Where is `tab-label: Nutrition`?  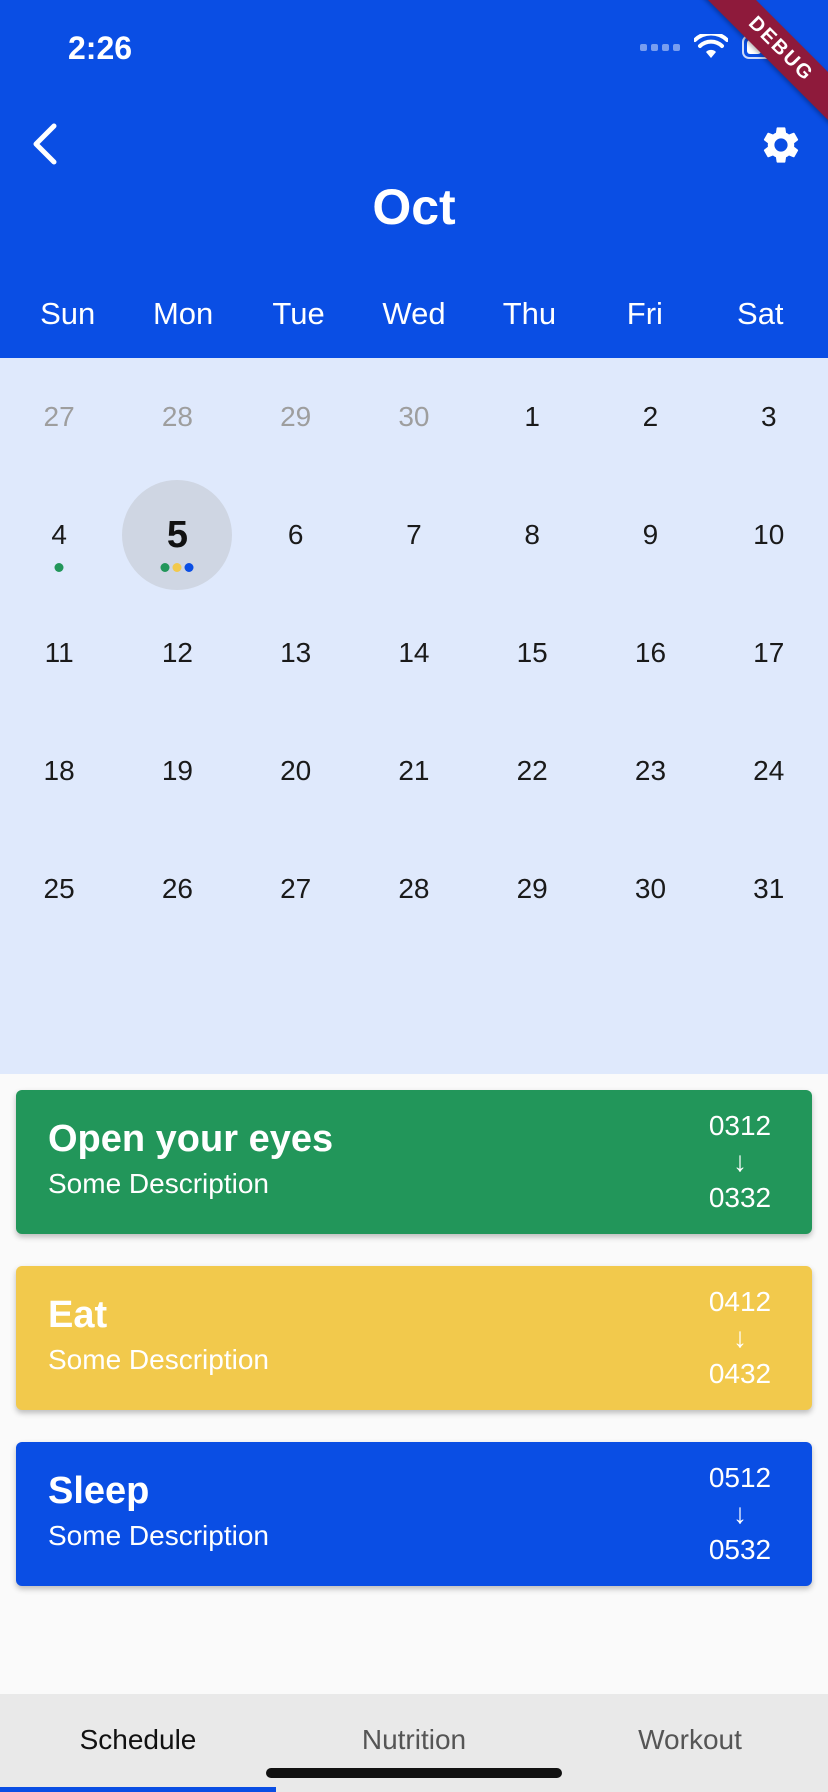 tab-label: Nutrition is located at coordinates (414, 1739).